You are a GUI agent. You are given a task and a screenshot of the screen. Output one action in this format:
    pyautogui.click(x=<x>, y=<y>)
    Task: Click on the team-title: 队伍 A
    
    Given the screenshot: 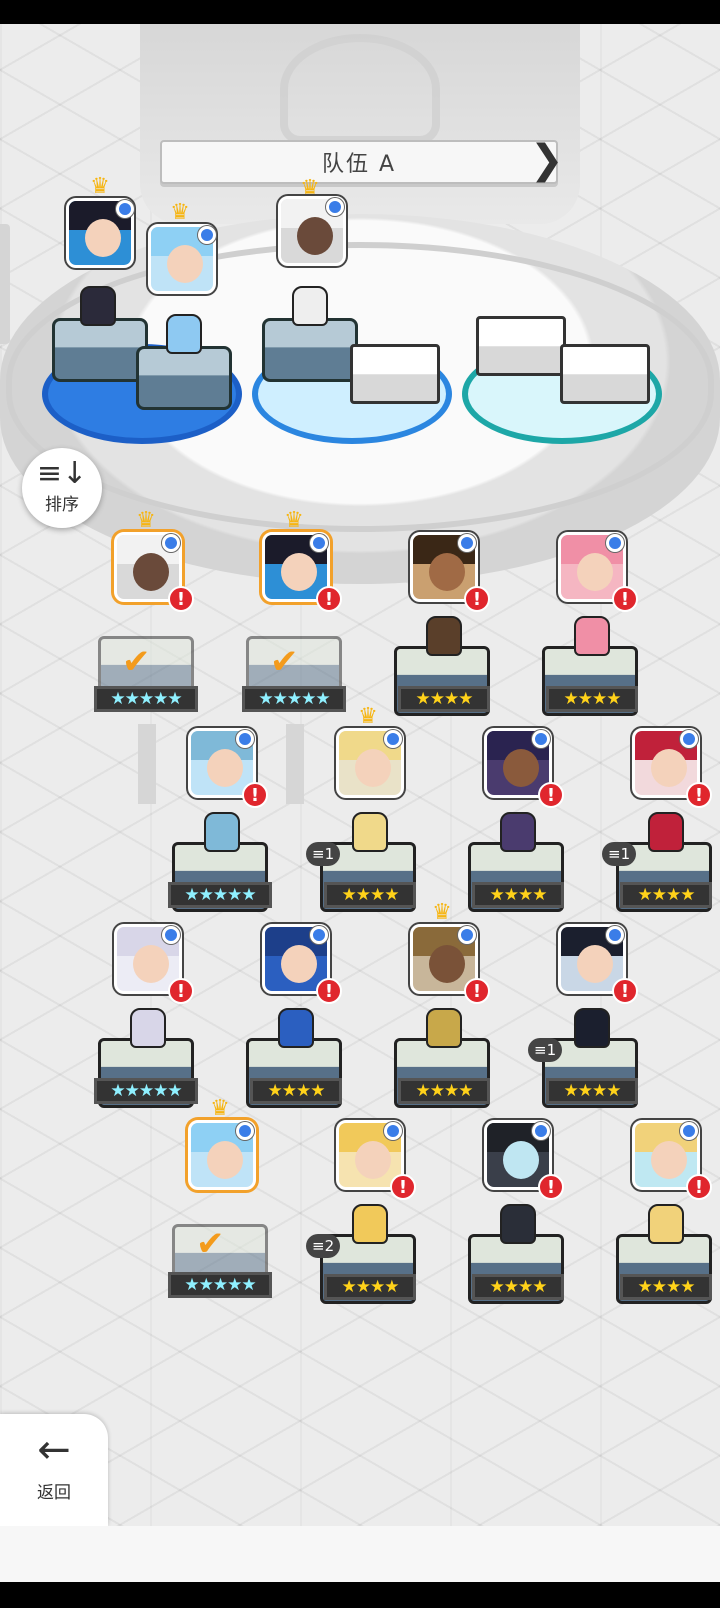 What is the action you would take?
    pyautogui.click(x=359, y=164)
    